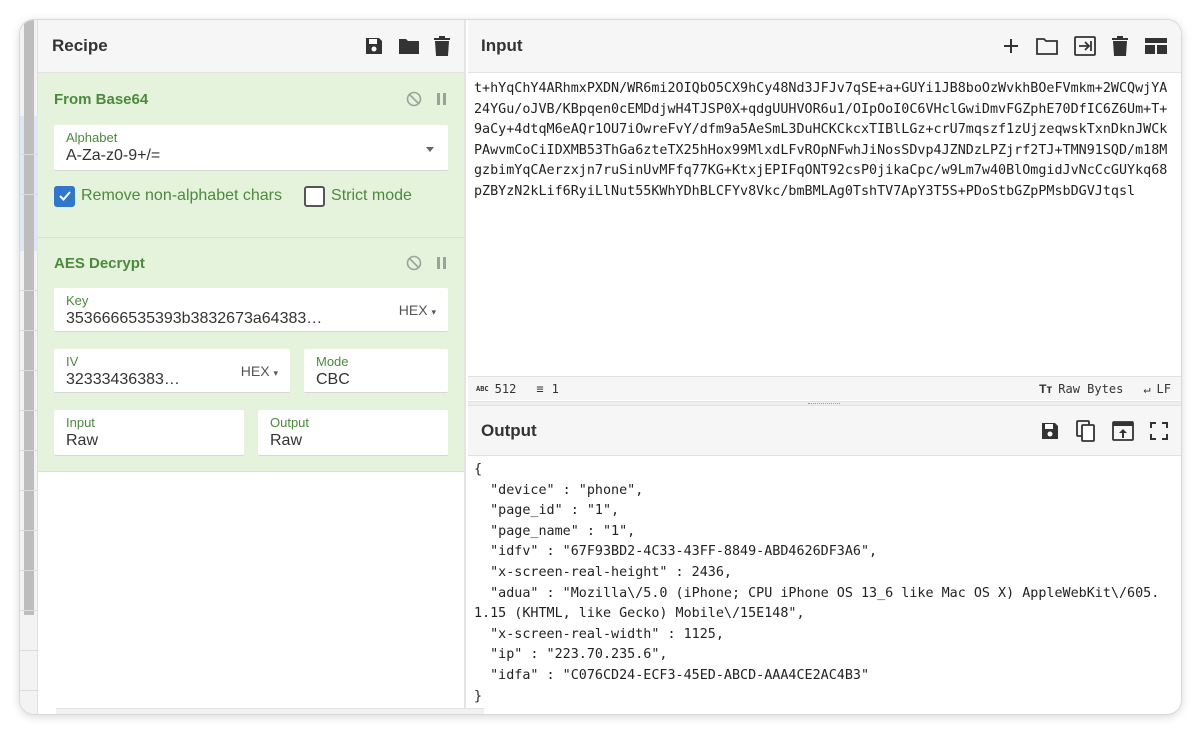  What do you see at coordinates (1159, 430) in the screenshot?
I see `maximize-icon` at bounding box center [1159, 430].